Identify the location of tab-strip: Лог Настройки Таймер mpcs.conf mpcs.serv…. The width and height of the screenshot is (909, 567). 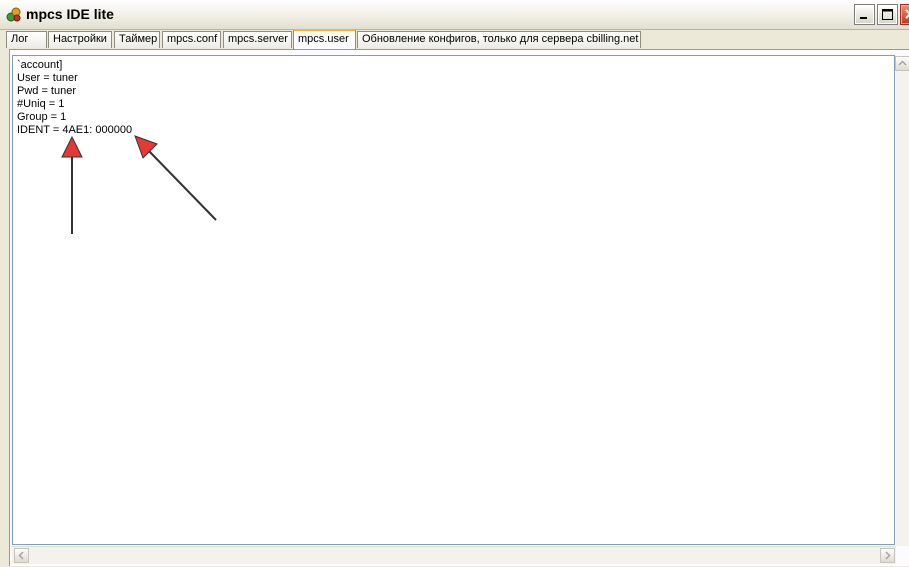
(454, 39).